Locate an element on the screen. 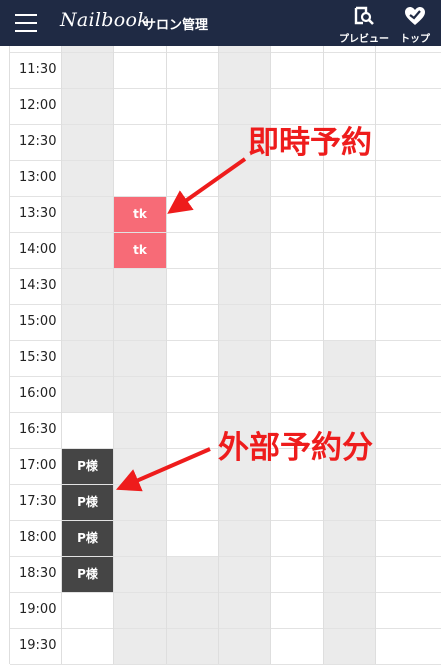  time-label: 13:30 is located at coordinates (38, 213).